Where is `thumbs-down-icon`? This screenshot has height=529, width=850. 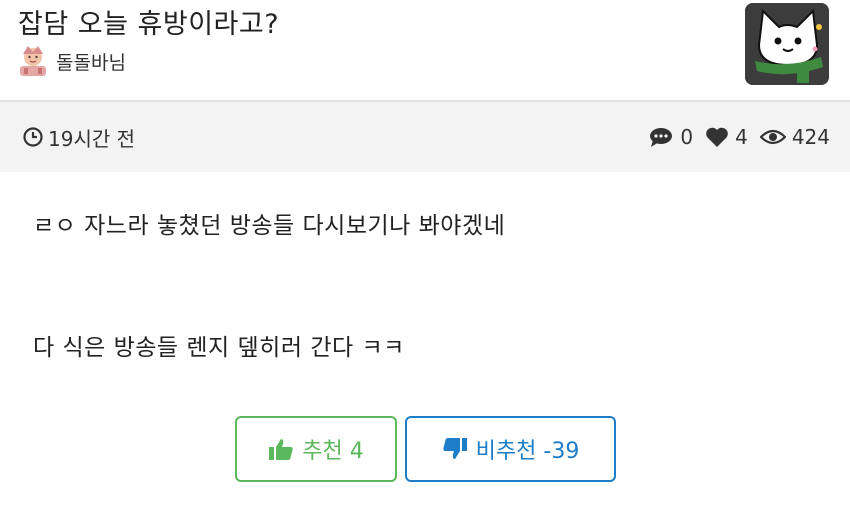 thumbs-down-icon is located at coordinates (455, 448).